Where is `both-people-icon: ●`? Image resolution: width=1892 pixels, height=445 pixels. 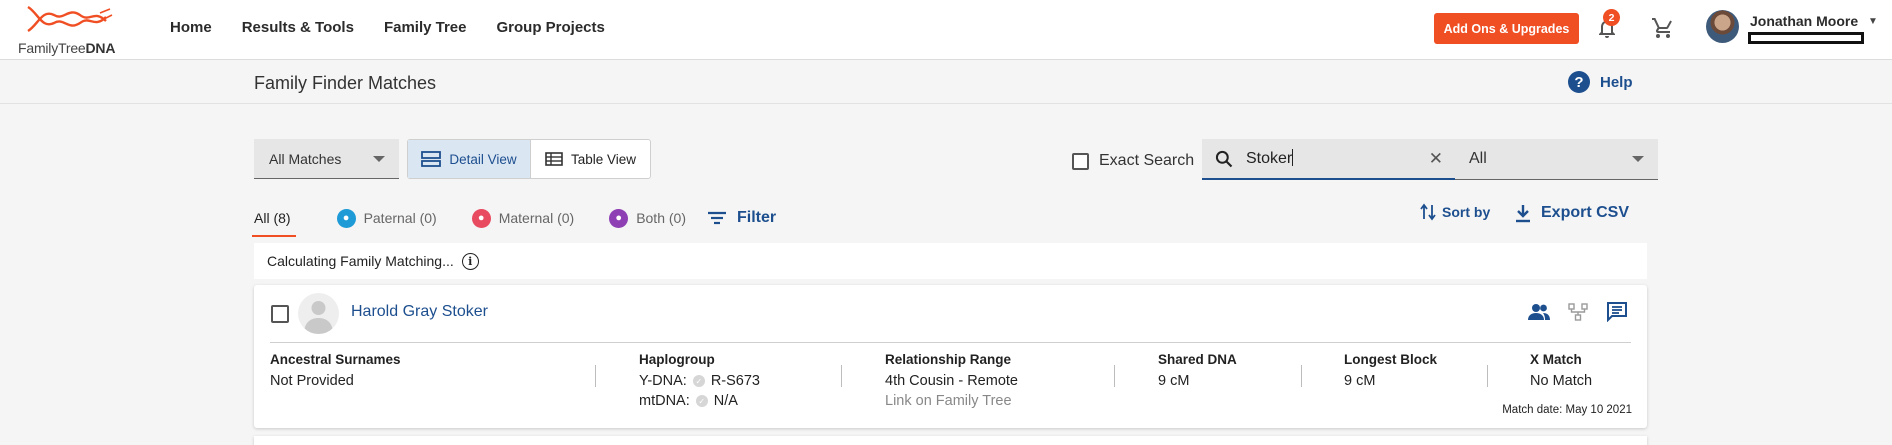 both-people-icon: ● is located at coordinates (619, 218).